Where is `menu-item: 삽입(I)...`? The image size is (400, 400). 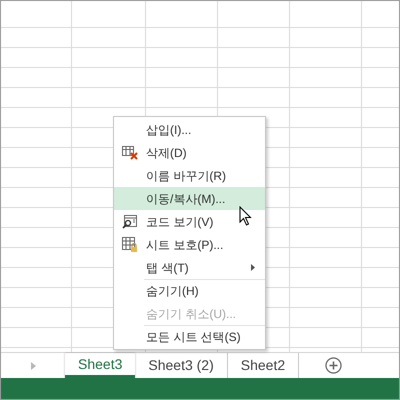 menu-item: 삽입(I)... is located at coordinates (189, 129).